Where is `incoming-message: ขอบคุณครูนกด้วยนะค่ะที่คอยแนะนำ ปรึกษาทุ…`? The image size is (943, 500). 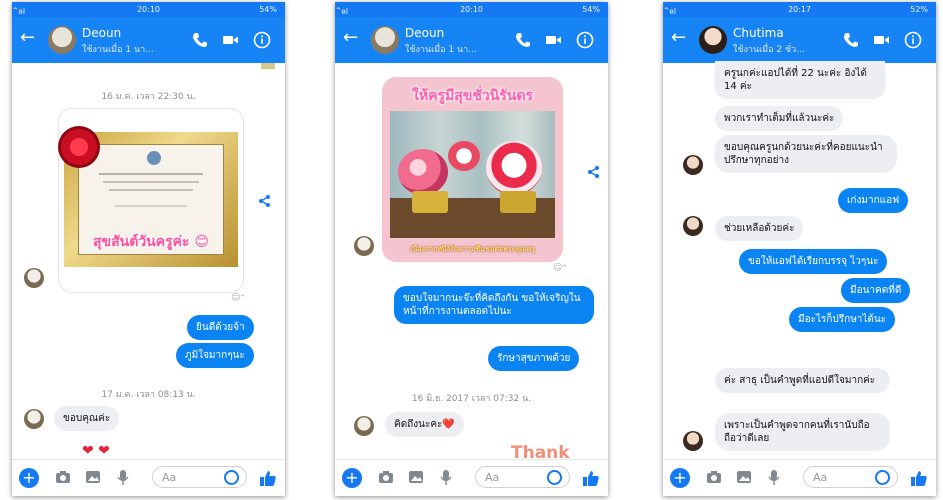 incoming-message: ขอบคุณครูนกด้วยนะค่ะที่คอยแนะนำ ปรึกษาทุ… is located at coordinates (806, 154).